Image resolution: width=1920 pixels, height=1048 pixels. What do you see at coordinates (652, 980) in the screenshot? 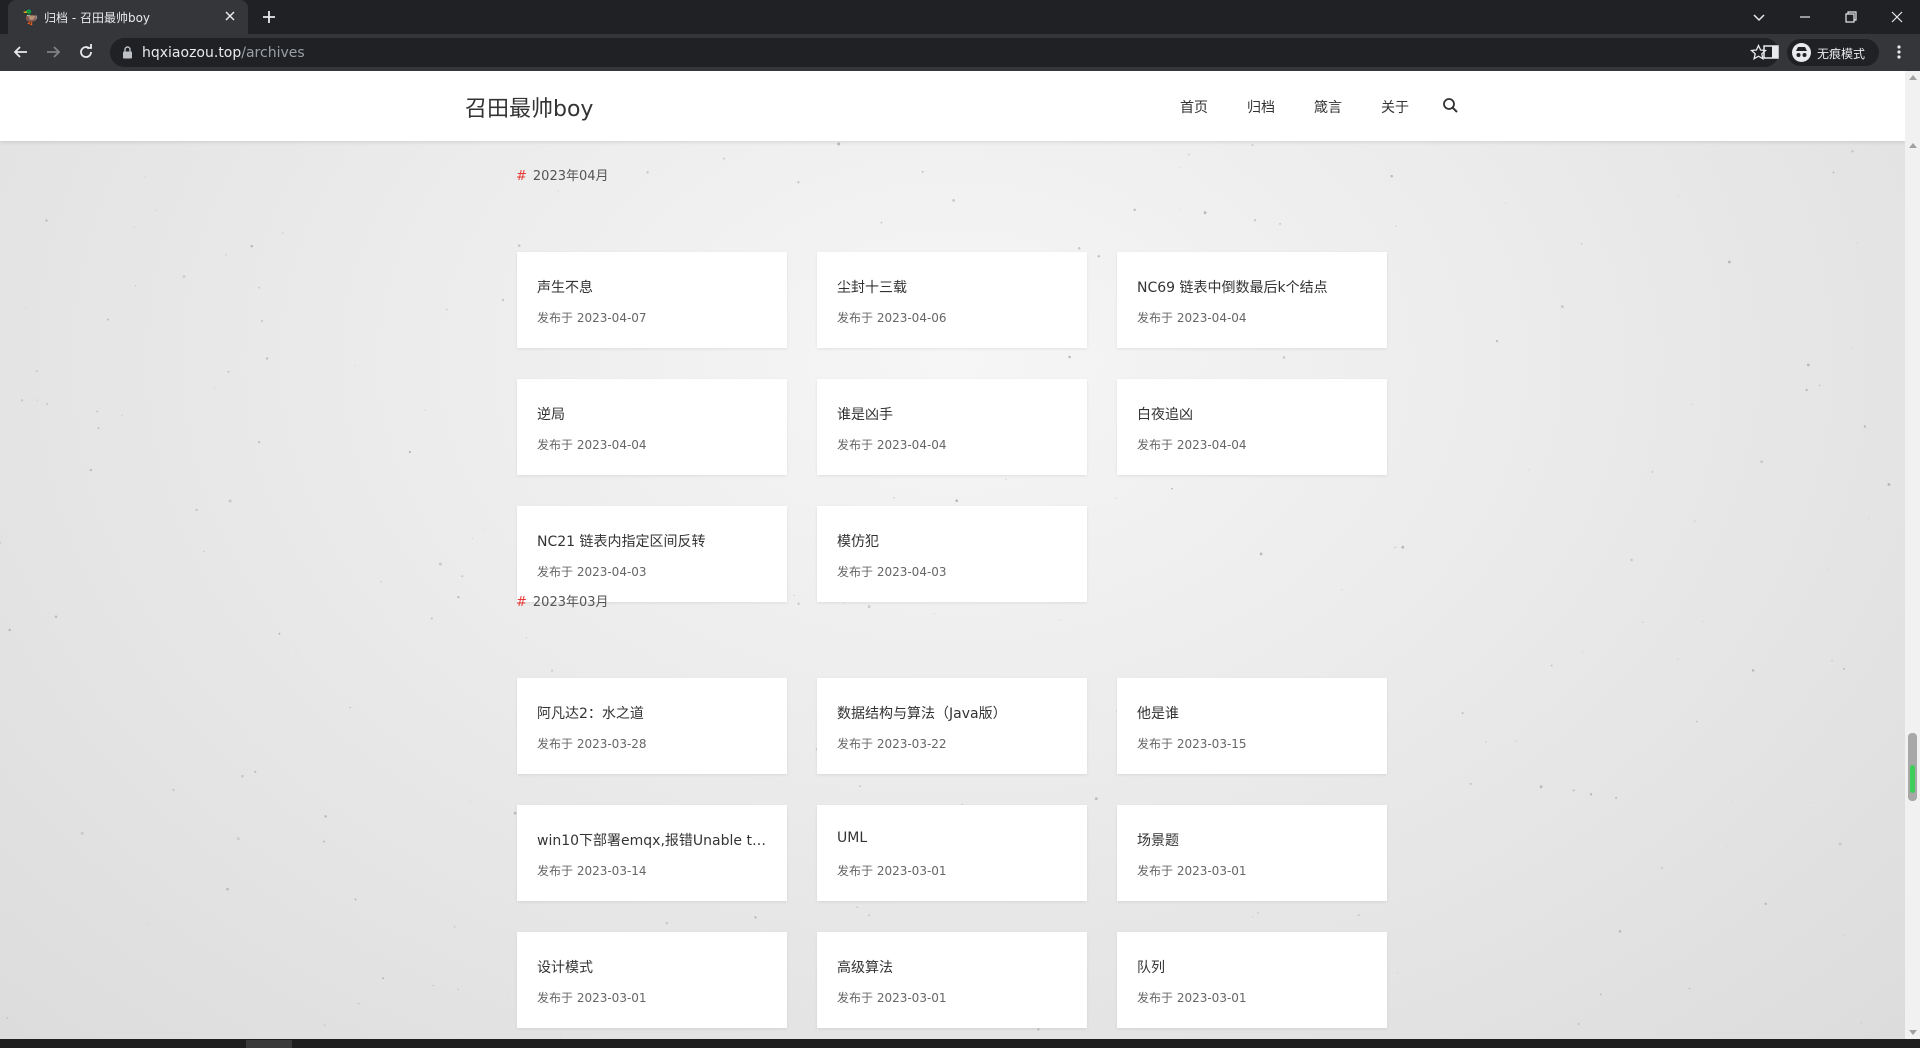
I see `post-card: 设计模式 发布于 2023-03-01` at bounding box center [652, 980].